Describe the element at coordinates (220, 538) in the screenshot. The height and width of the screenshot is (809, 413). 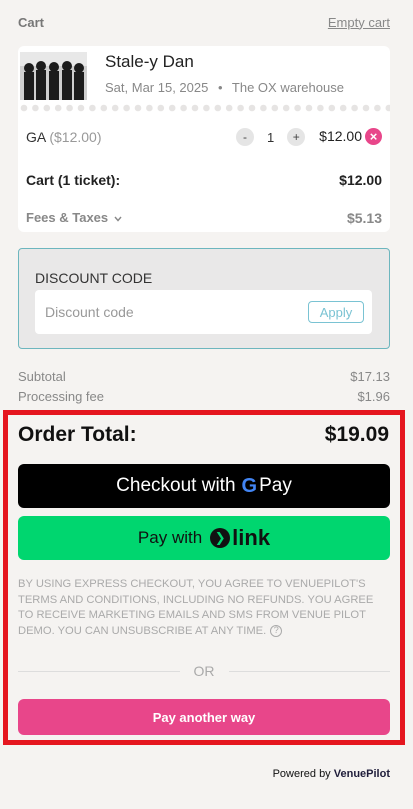
I see `link-arrow-icon: ❯` at that location.